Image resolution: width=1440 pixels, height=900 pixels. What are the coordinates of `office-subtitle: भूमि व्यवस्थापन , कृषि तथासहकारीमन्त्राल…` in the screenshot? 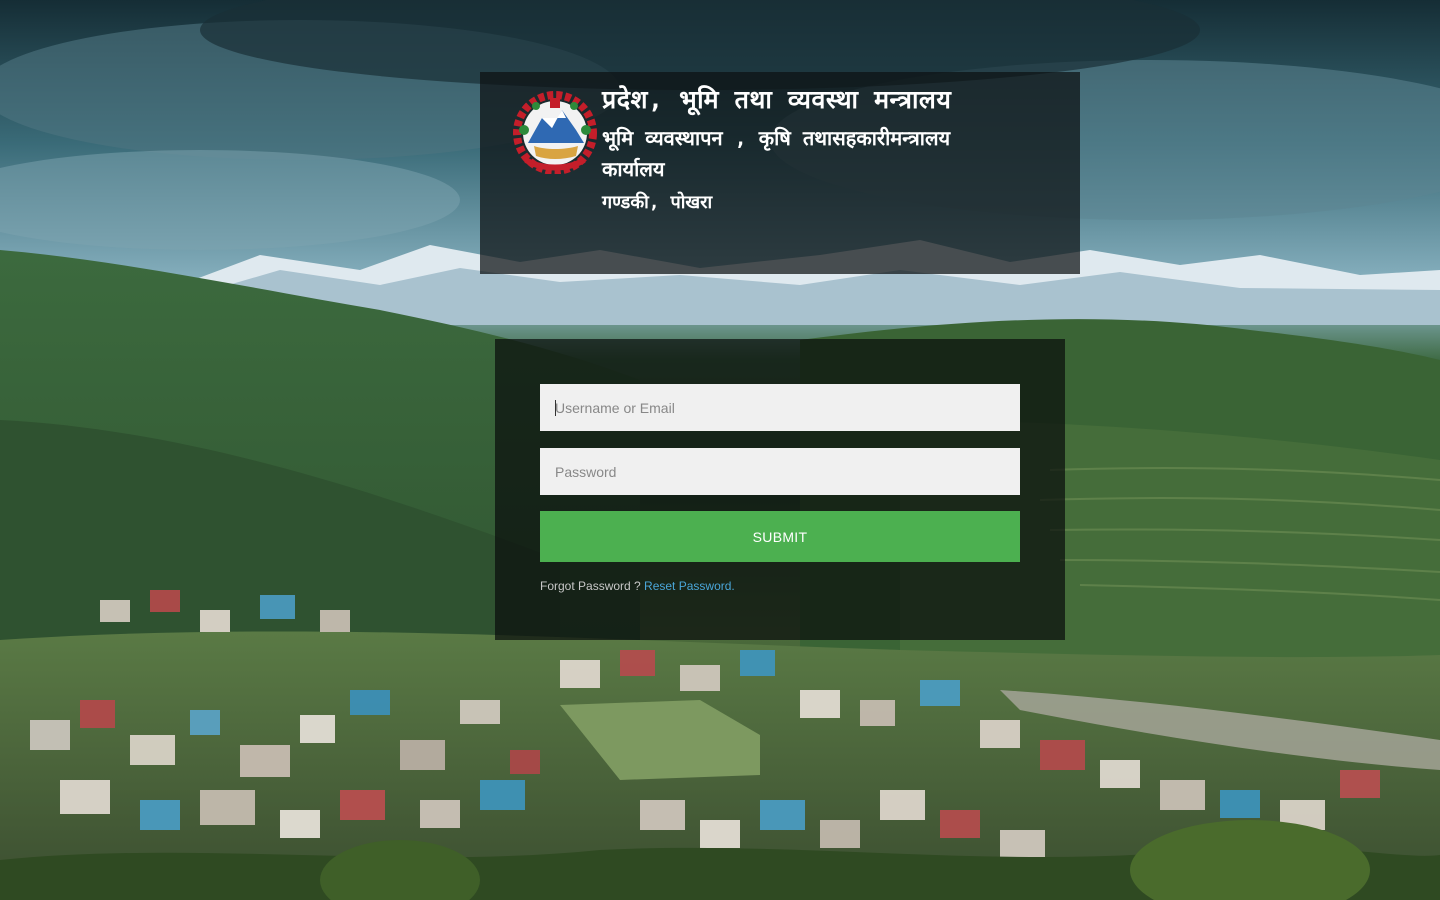 It's located at (776, 153).